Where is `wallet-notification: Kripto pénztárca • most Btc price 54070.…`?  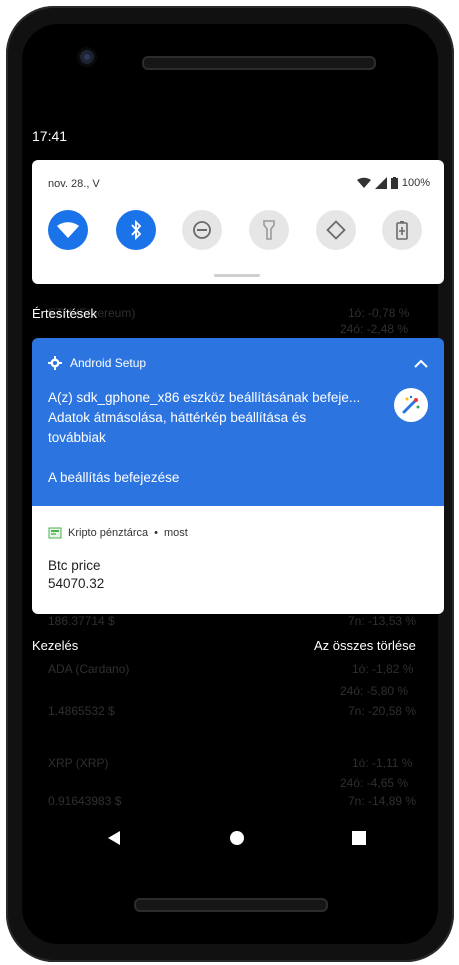
wallet-notification: Kripto pénztárca • most Btc price 54070.… is located at coordinates (238, 560).